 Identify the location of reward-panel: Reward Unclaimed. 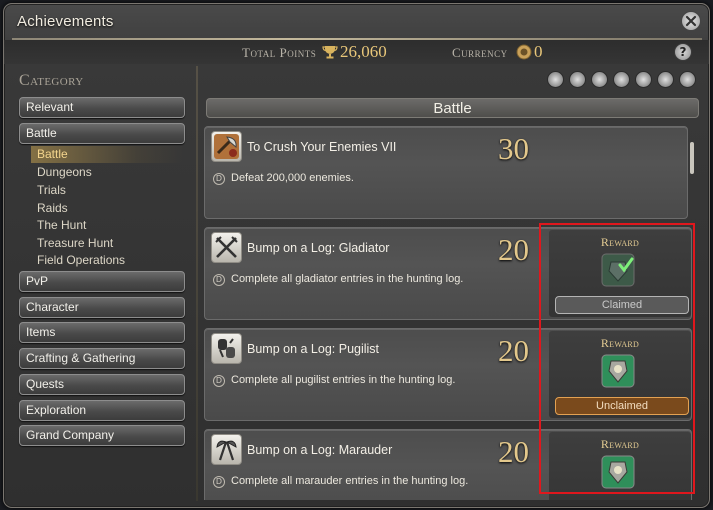
(620, 374).